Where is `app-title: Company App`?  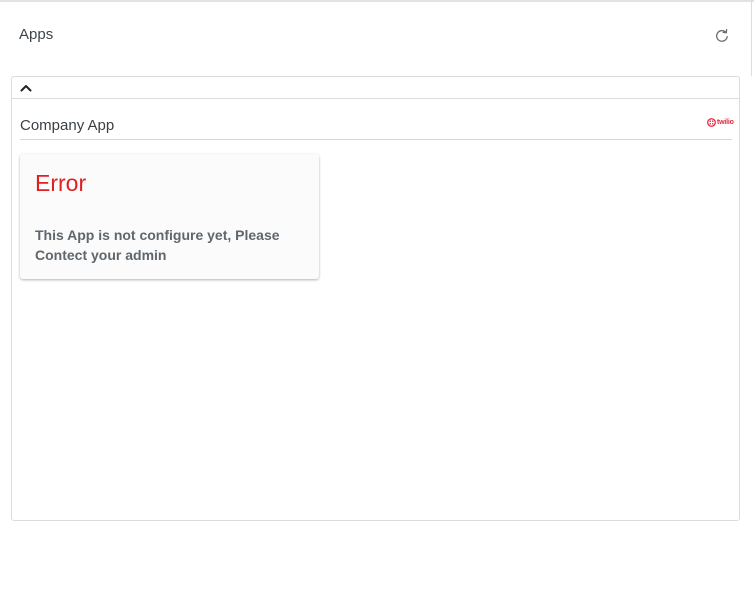
app-title: Company App is located at coordinates (67, 125).